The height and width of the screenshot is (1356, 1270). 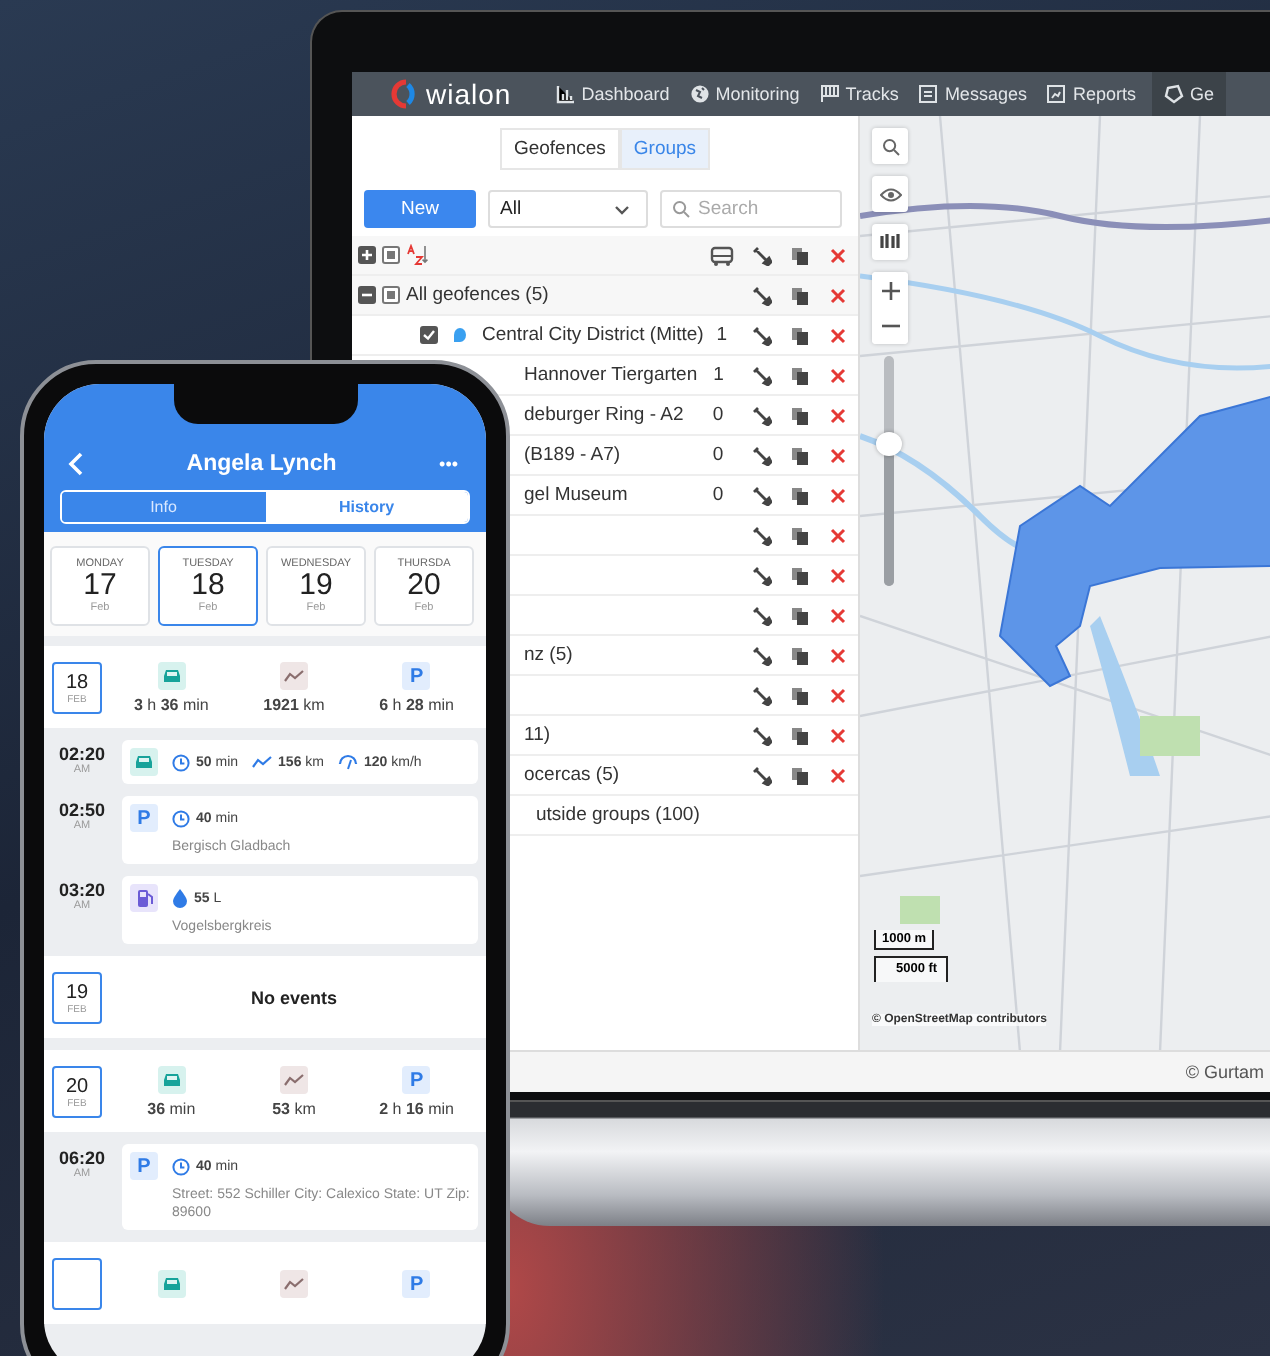 I want to click on more-menu: •••, so click(x=448, y=464).